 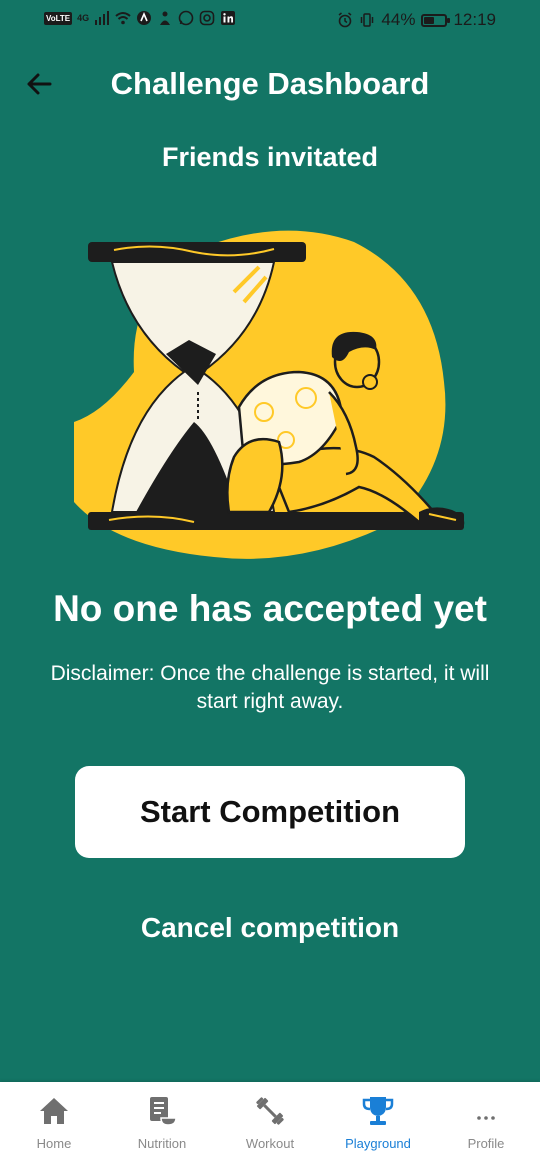 I want to click on nav-label: Workout, so click(x=270, y=1143).